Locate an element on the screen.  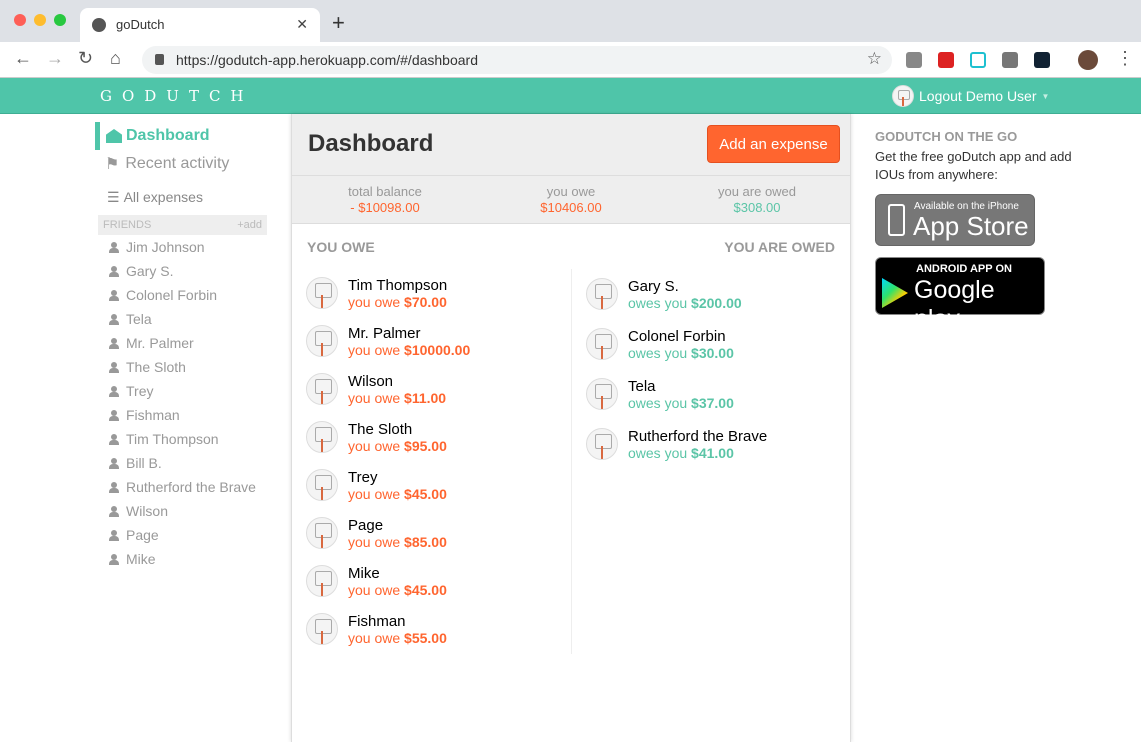
balance-item: Colonel Forbin owes you $30.00 is located at coordinates (718, 344).